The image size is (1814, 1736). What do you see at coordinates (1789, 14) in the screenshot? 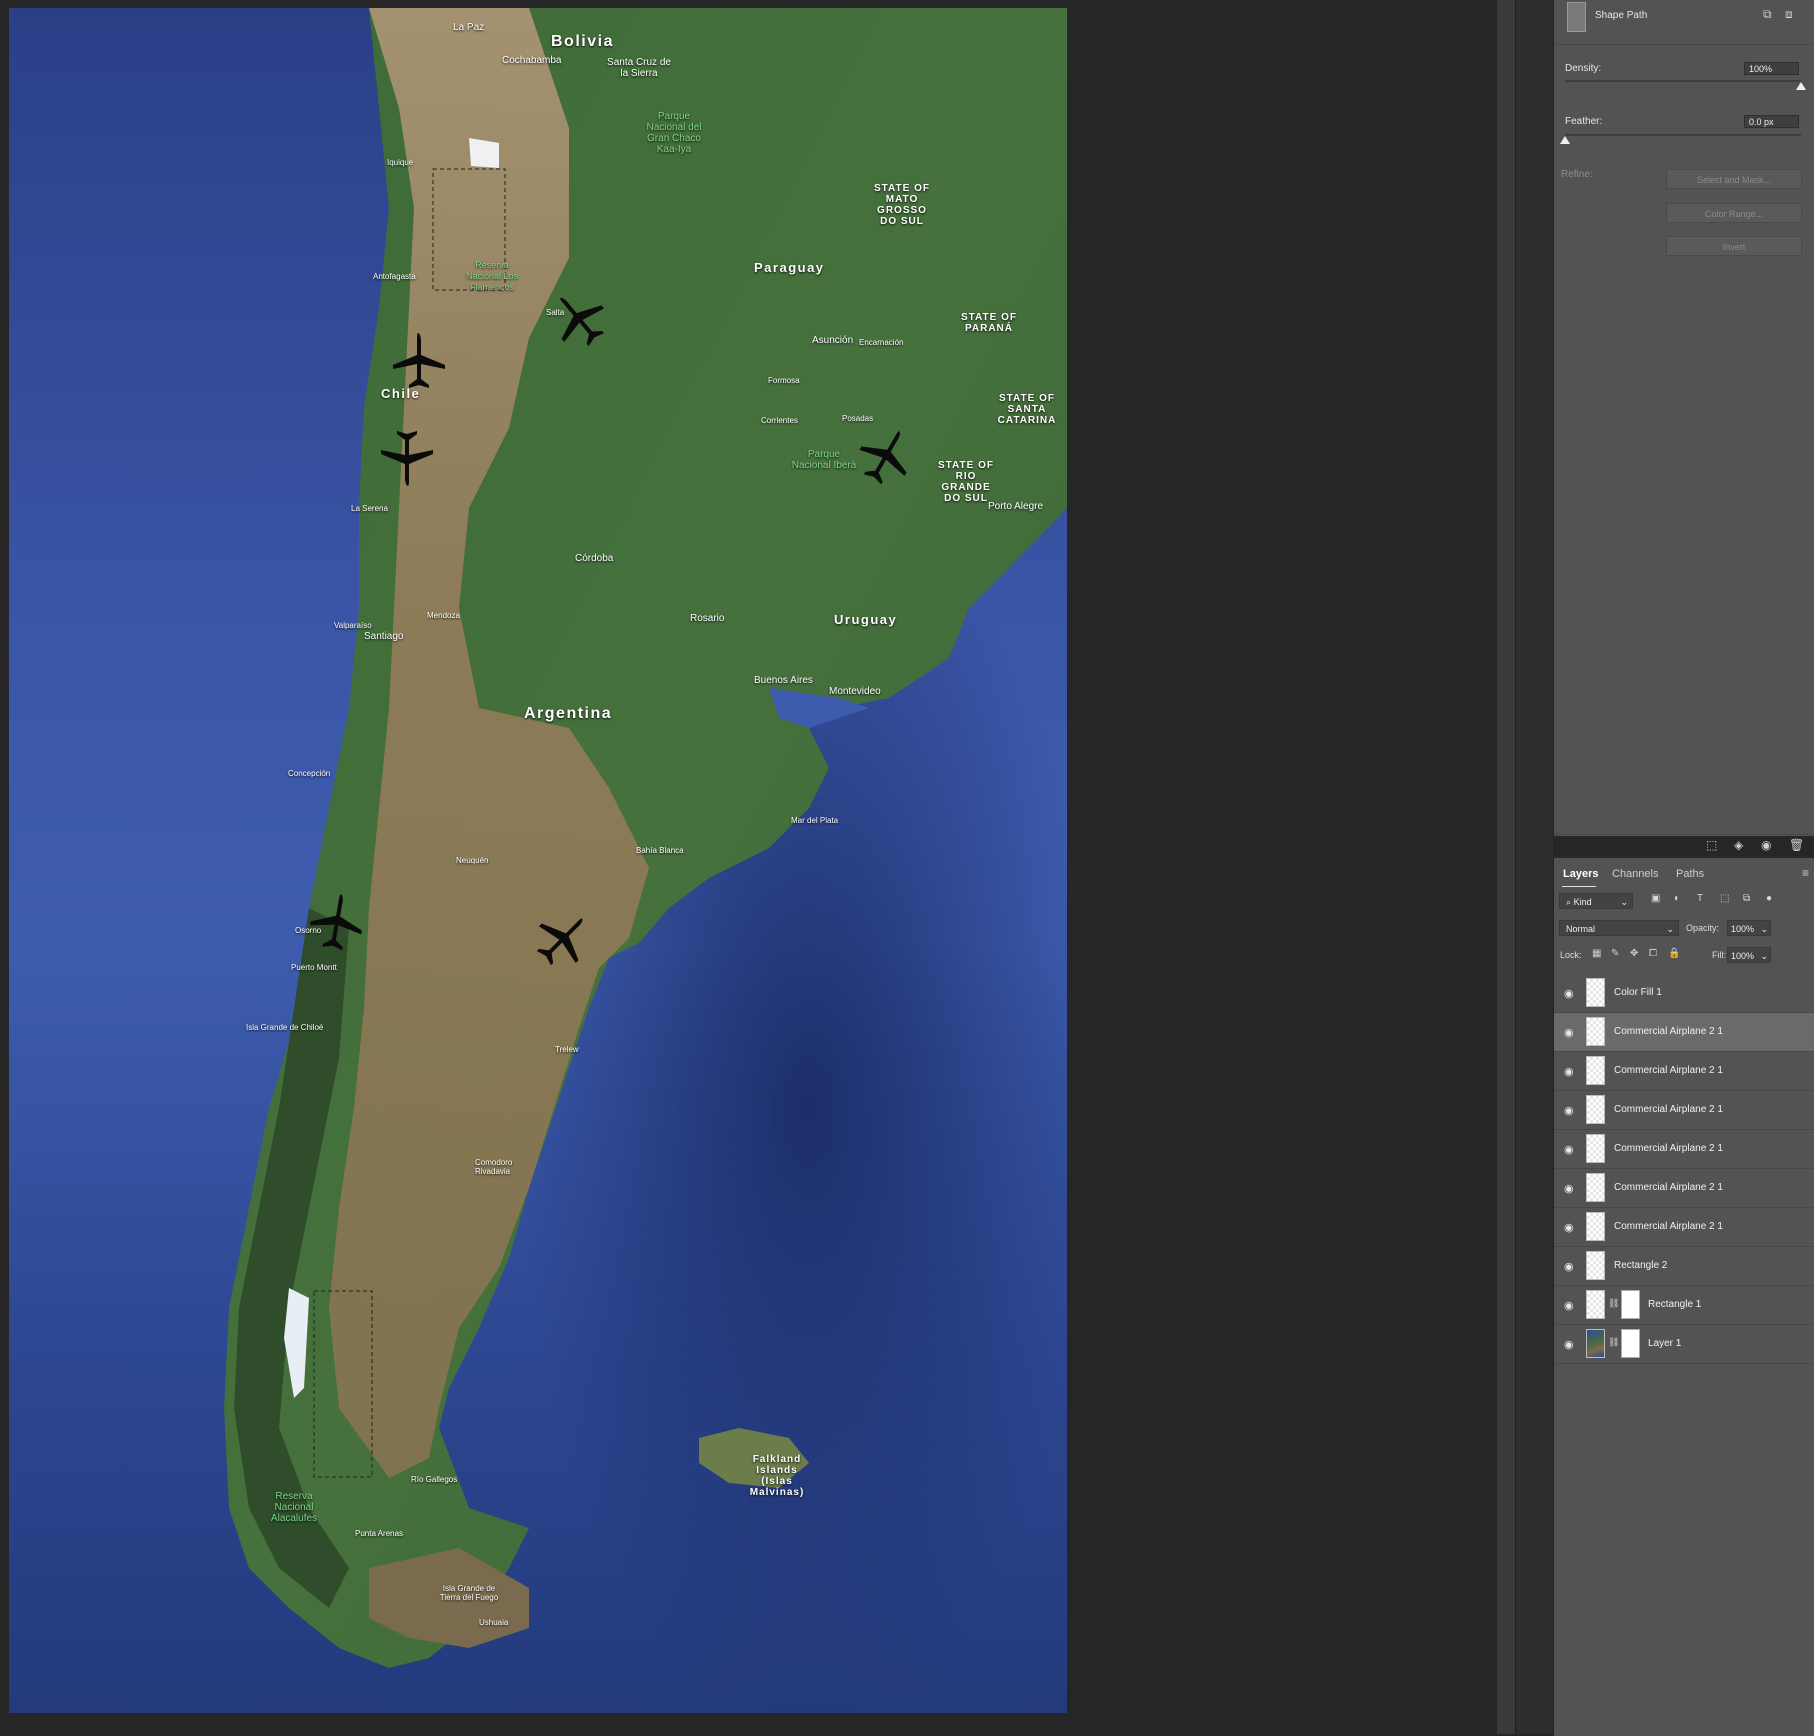
I see `vector-mask-icon: ⧈` at bounding box center [1789, 14].